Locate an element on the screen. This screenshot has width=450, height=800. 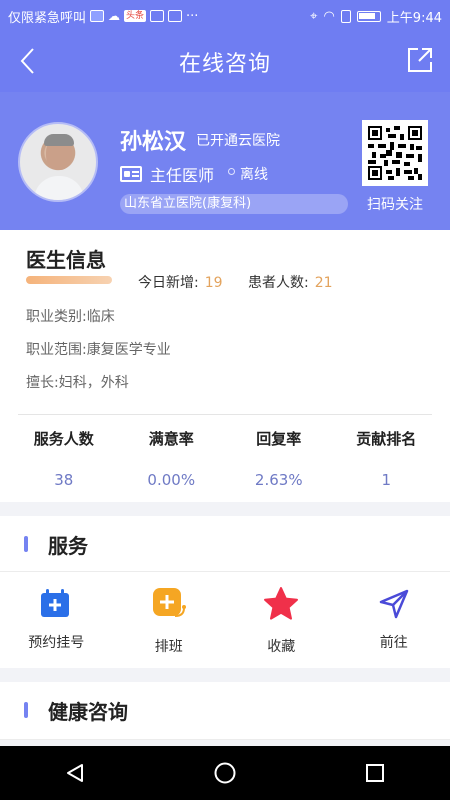
doctor-status: 离线 is located at coordinates (254, 175).